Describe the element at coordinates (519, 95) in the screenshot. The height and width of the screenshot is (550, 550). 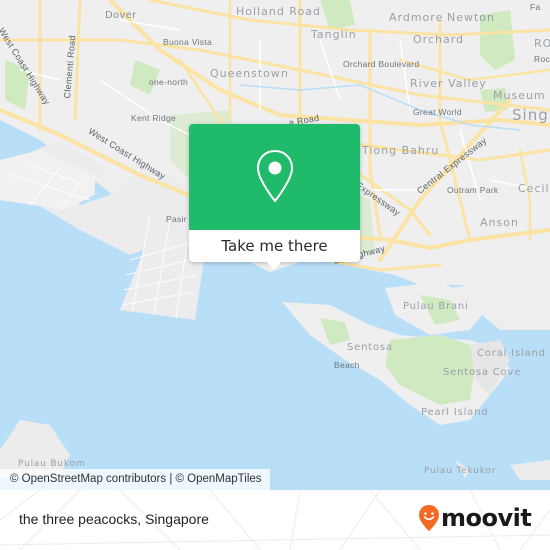
I see `map-label-museum: Museum` at that location.